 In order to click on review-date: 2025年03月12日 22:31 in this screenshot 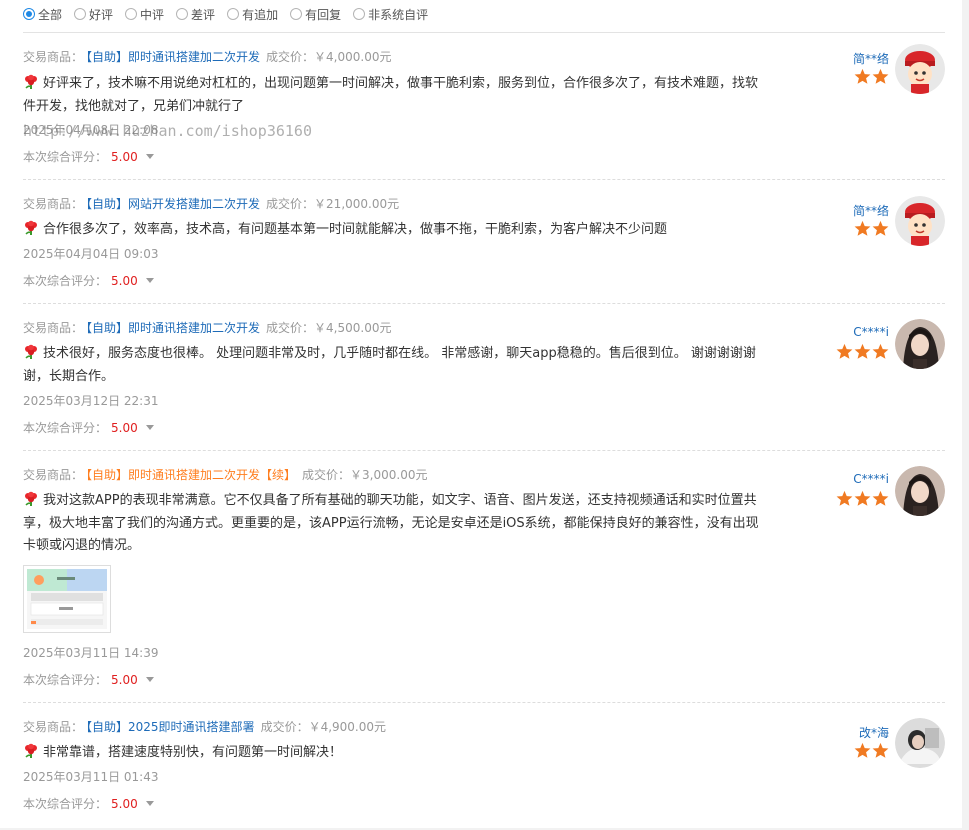, I will do `click(91, 401)`.